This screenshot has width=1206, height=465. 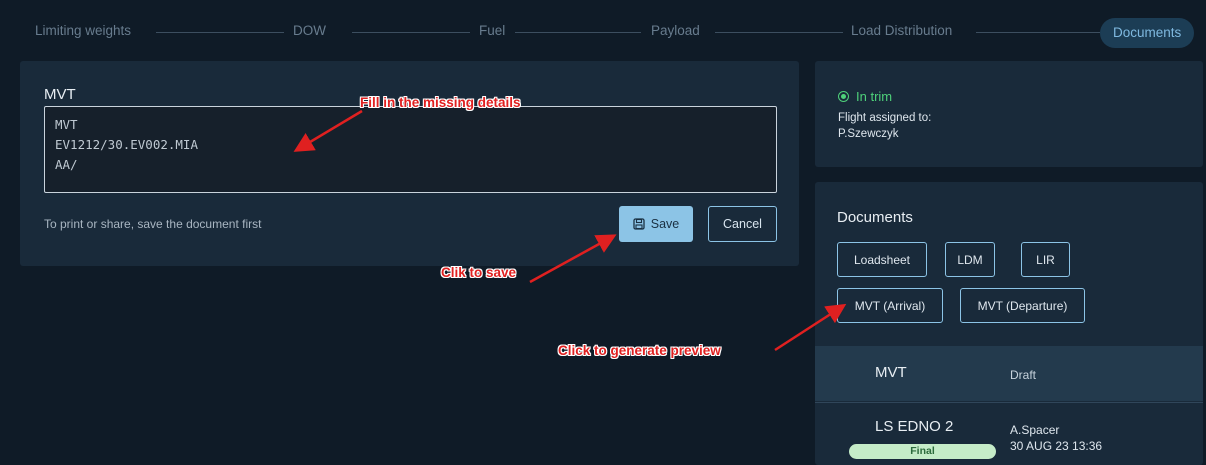 What do you see at coordinates (492, 30) in the screenshot?
I see `step-fuel: Fuel` at bounding box center [492, 30].